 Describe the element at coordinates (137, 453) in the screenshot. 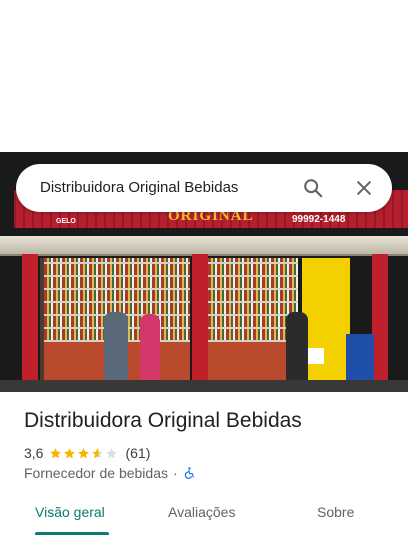

I see `review-count: (61)` at that location.